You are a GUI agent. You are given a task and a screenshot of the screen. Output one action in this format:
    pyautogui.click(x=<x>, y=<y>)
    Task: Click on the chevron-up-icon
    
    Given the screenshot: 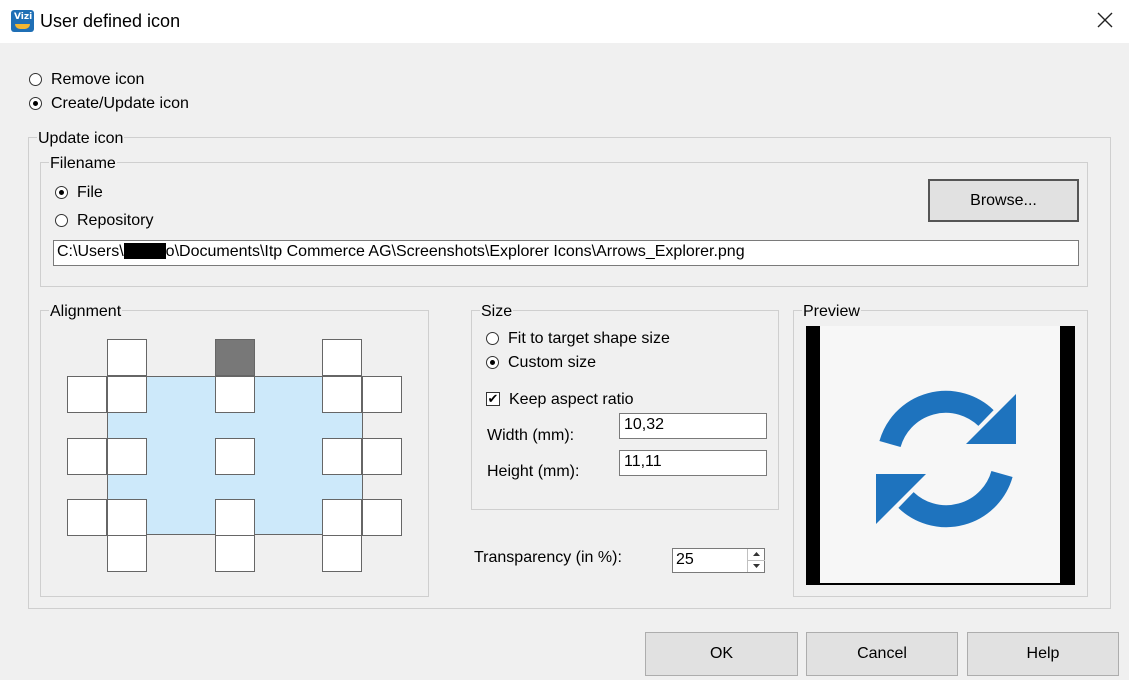 What is the action you would take?
    pyautogui.click(x=756, y=554)
    